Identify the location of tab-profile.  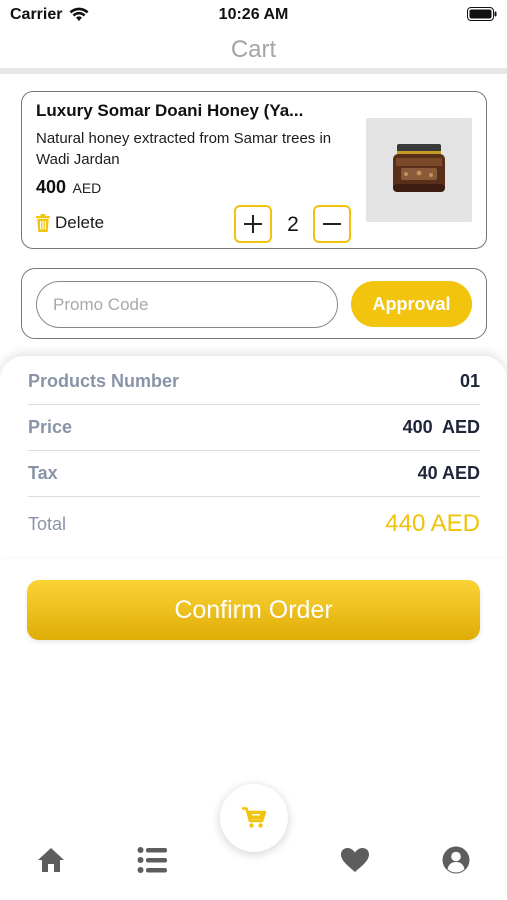
(456, 860).